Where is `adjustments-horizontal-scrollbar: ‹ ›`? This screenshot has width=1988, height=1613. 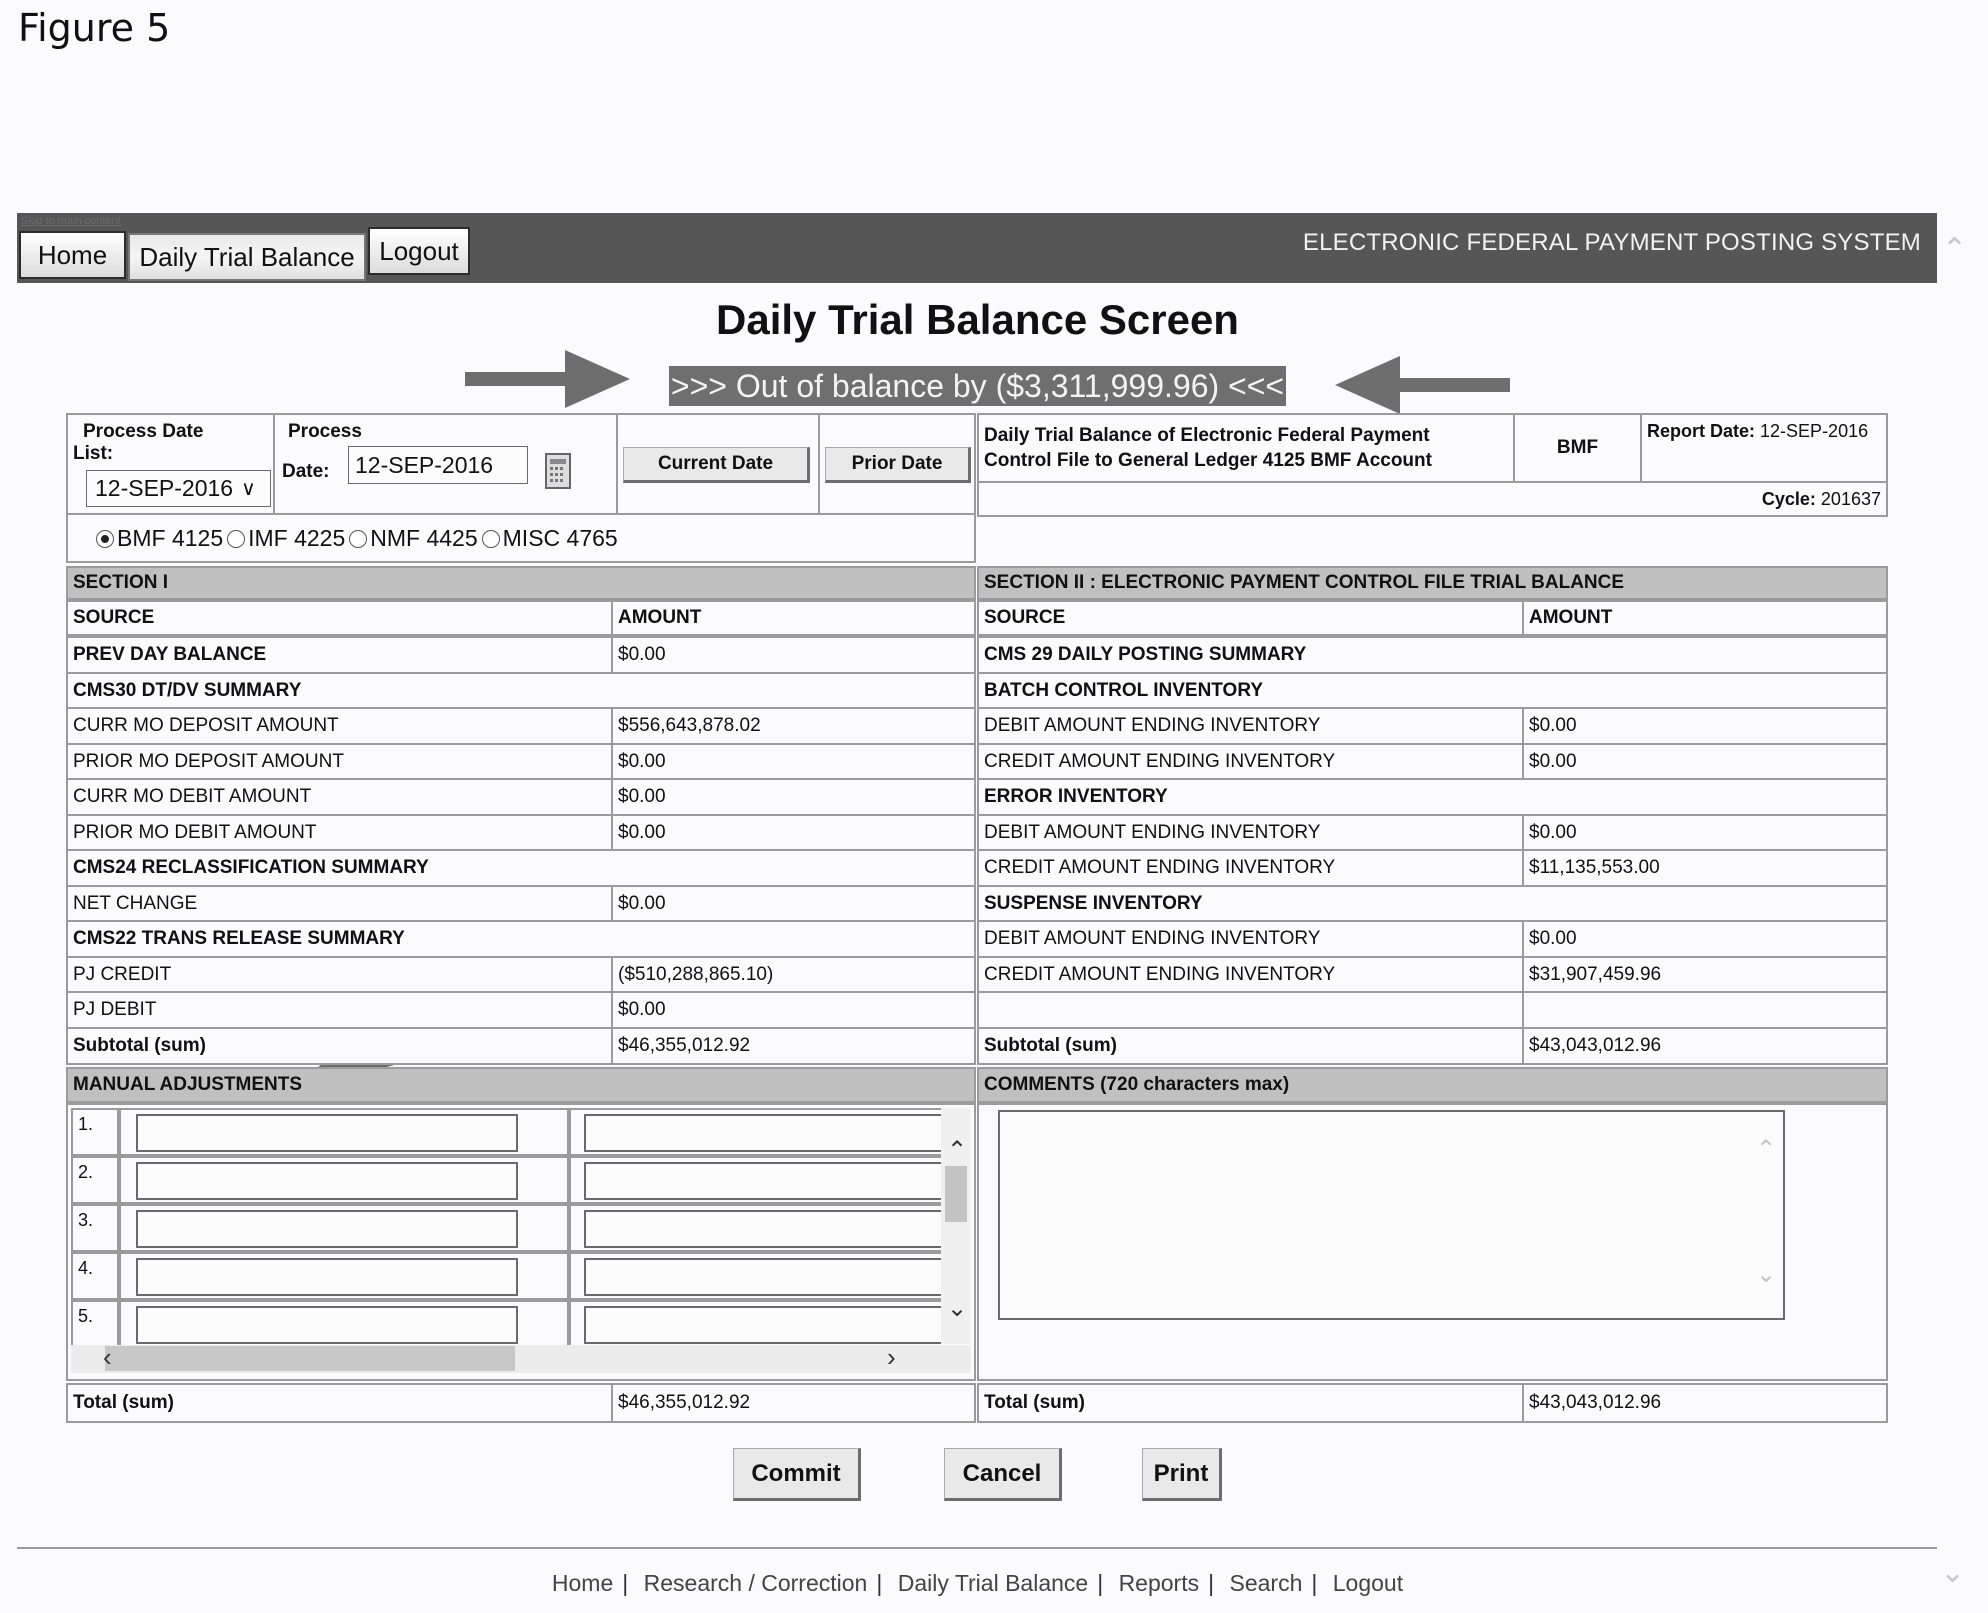
adjustments-horizontal-scrollbar: ‹ › is located at coordinates (521, 1357).